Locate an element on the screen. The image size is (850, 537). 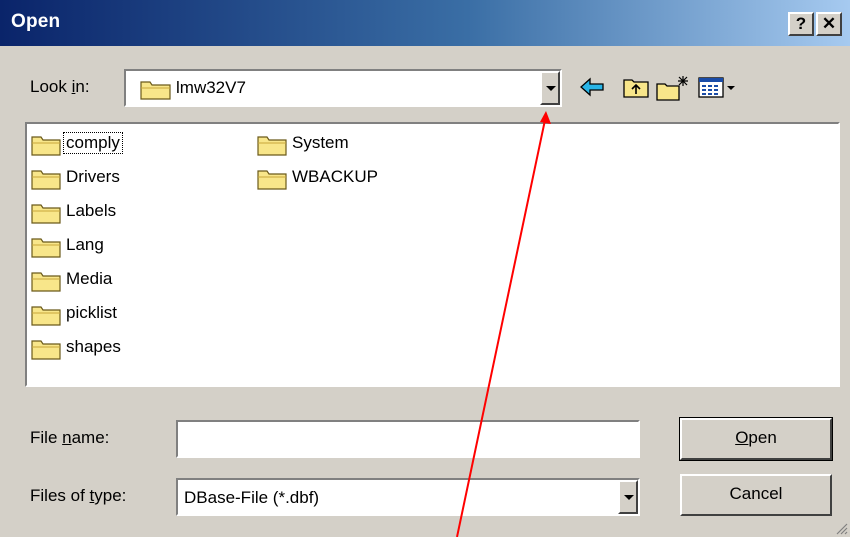
folder-item-label: picklist is located at coordinates (92, 312).